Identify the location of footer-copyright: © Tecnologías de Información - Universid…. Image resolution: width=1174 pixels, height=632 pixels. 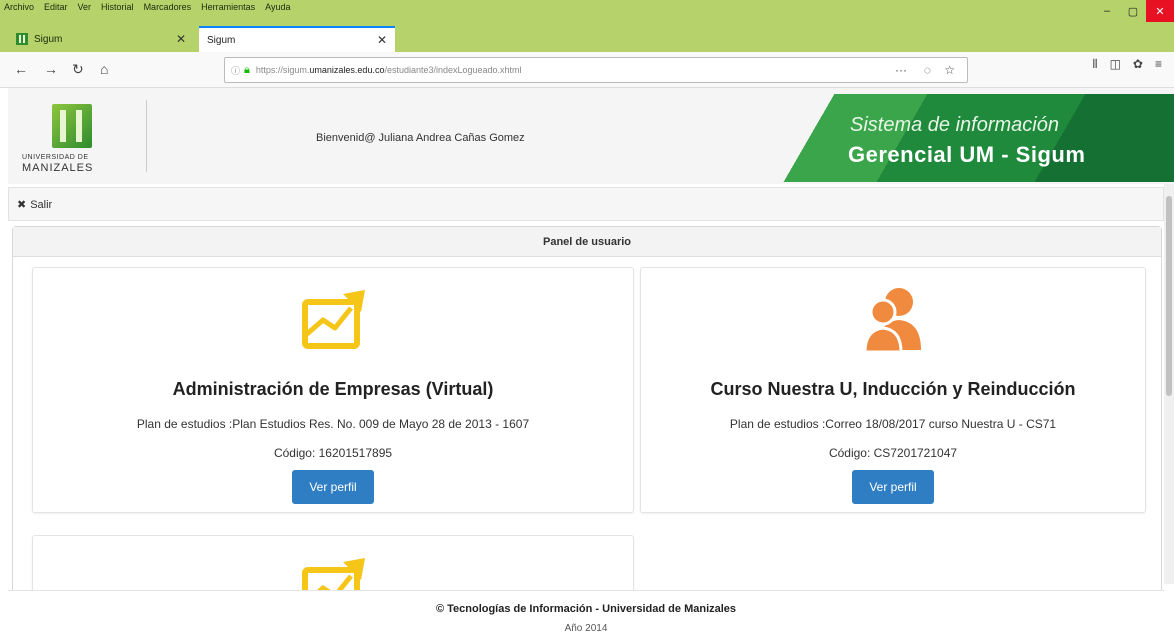
(586, 609).